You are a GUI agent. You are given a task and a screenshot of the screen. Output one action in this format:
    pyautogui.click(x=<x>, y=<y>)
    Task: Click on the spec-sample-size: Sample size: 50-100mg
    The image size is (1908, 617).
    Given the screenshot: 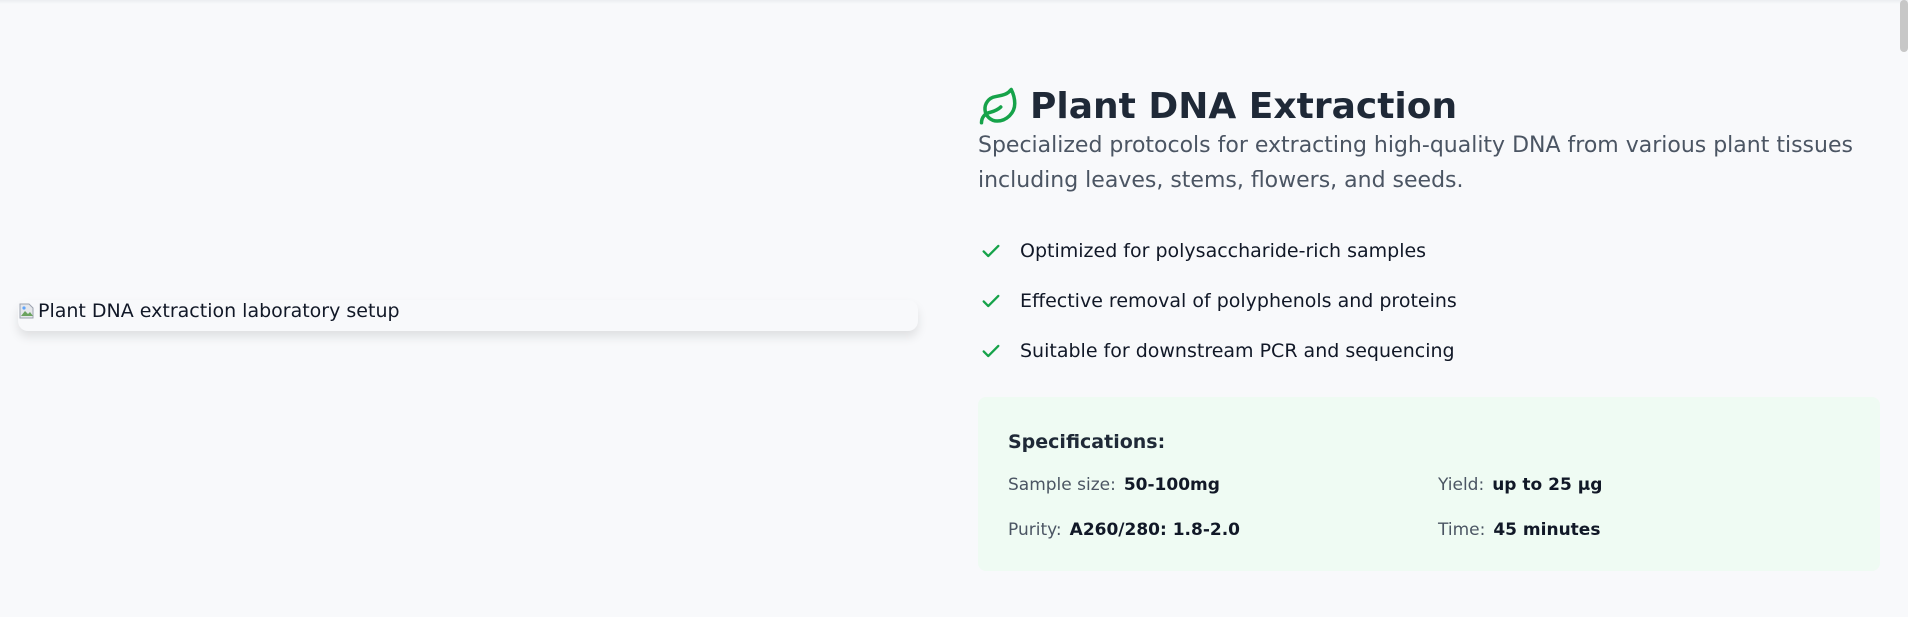 What is the action you would take?
    pyautogui.click(x=1114, y=485)
    